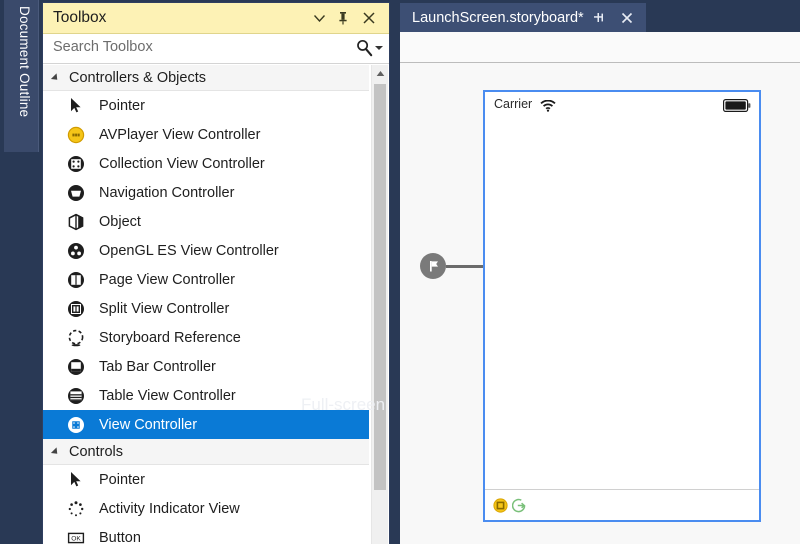 Image resolution: width=800 pixels, height=544 pixels. I want to click on storyboard-reference-icon, so click(76, 338).